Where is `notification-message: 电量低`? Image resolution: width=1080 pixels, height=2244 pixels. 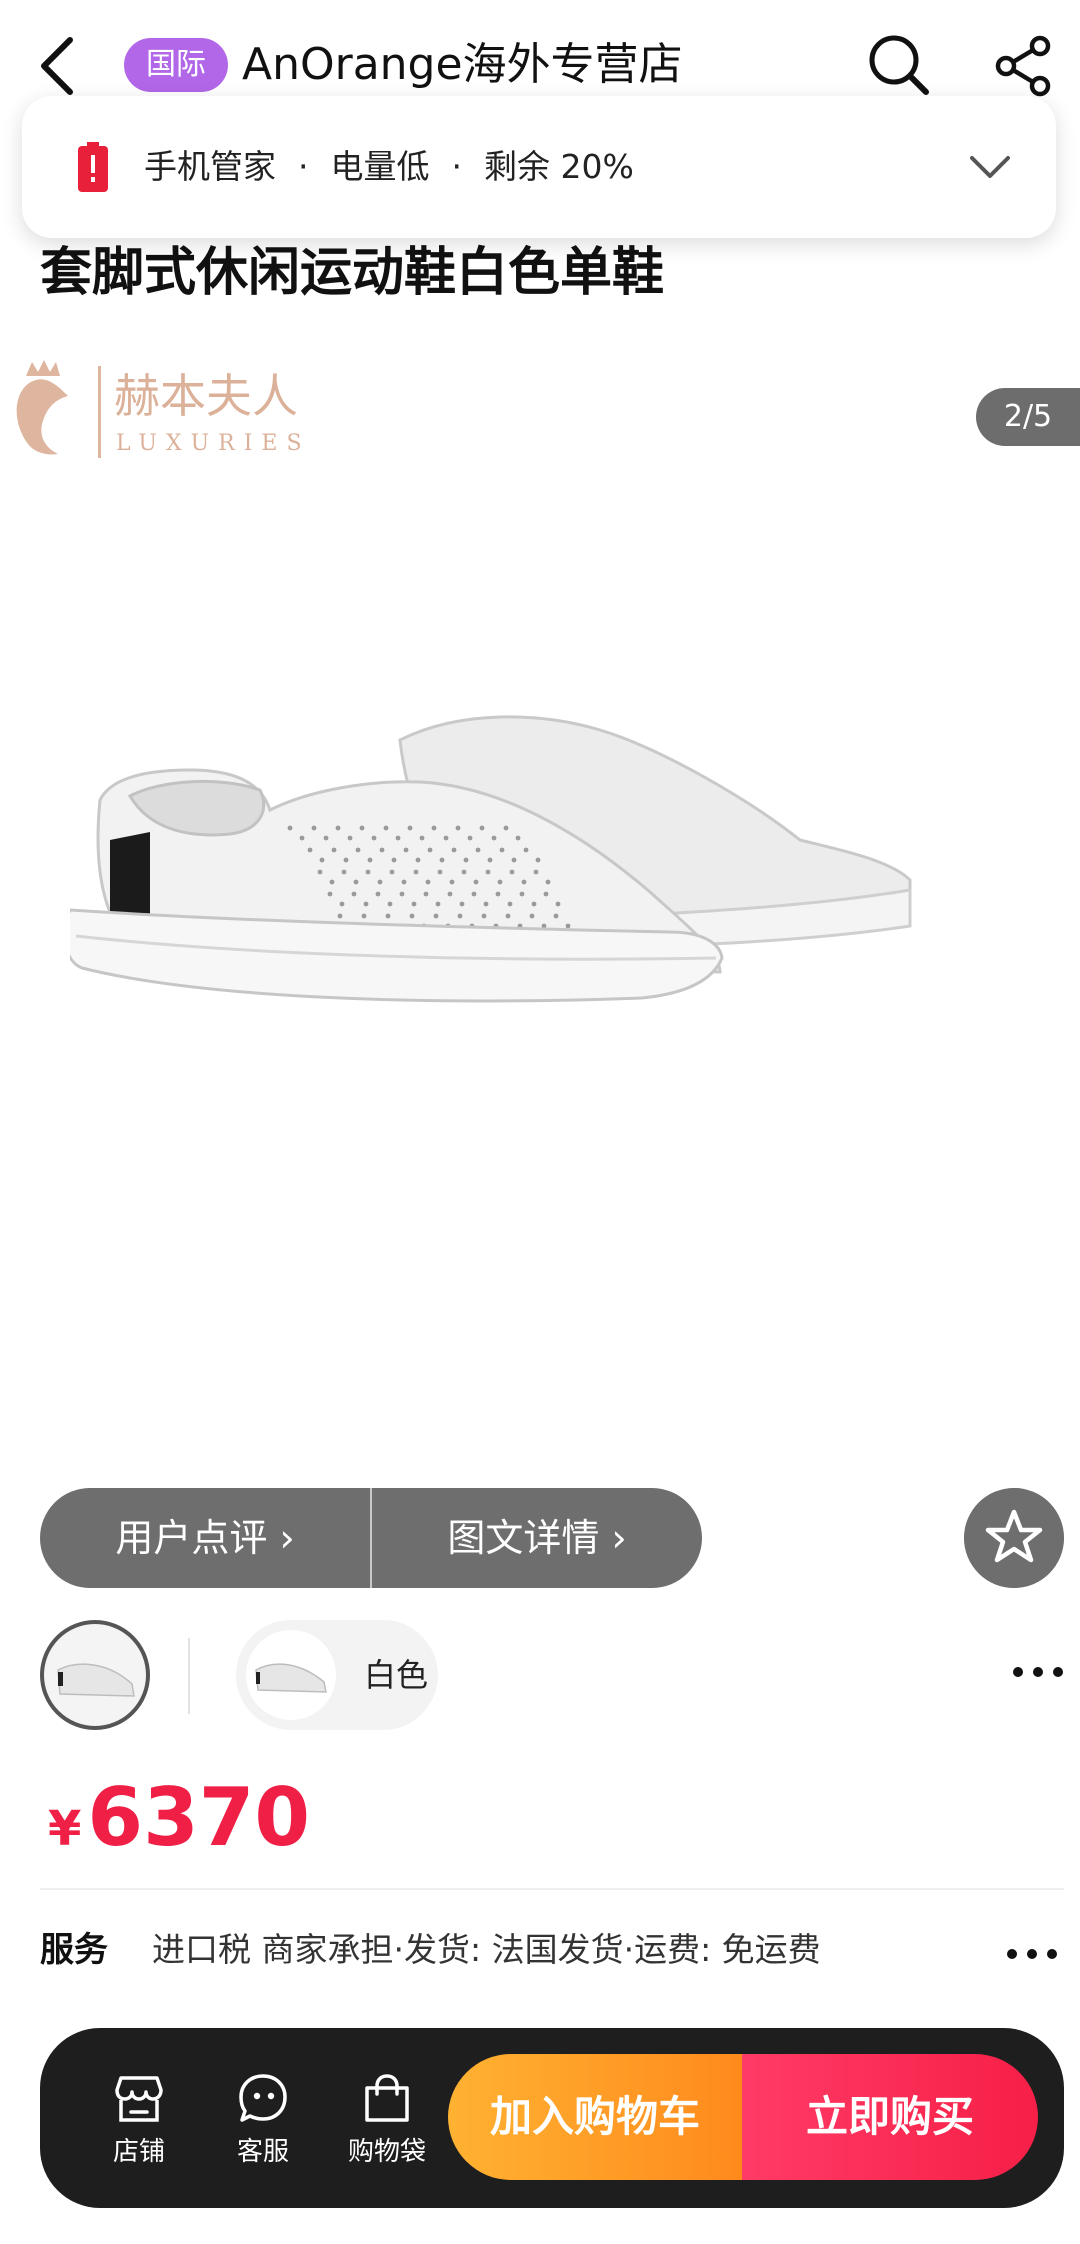
notification-message: 电量低 is located at coordinates (380, 166).